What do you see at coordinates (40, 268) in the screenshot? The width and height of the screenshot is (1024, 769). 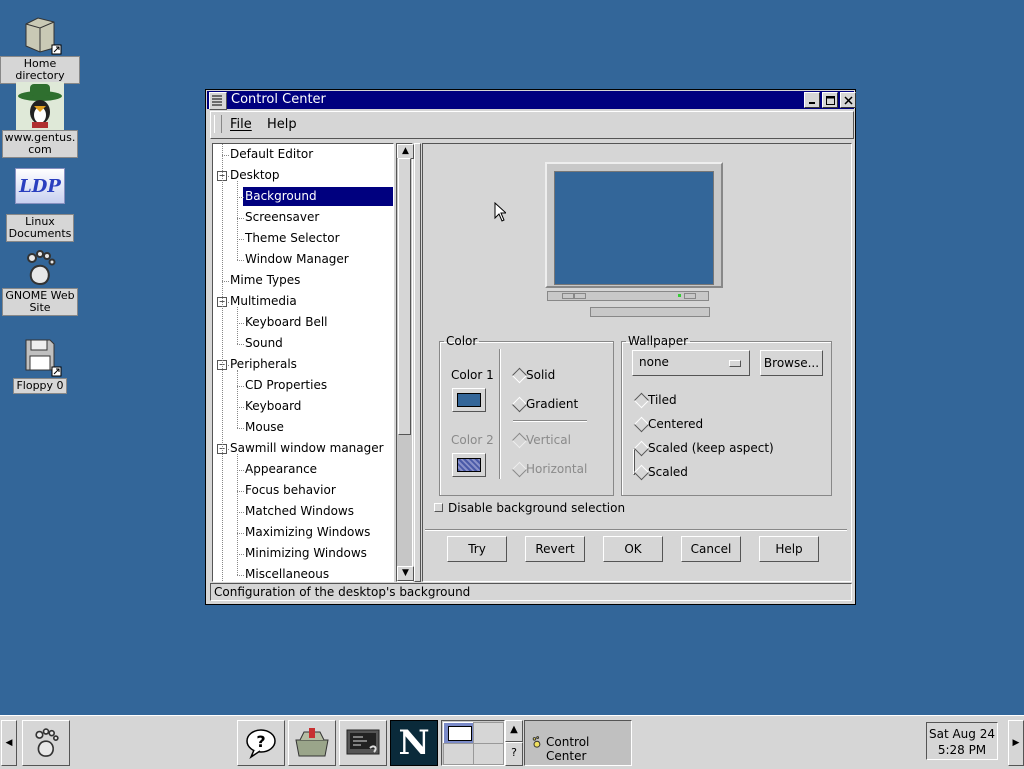 I see `gnome-foot-icon` at bounding box center [40, 268].